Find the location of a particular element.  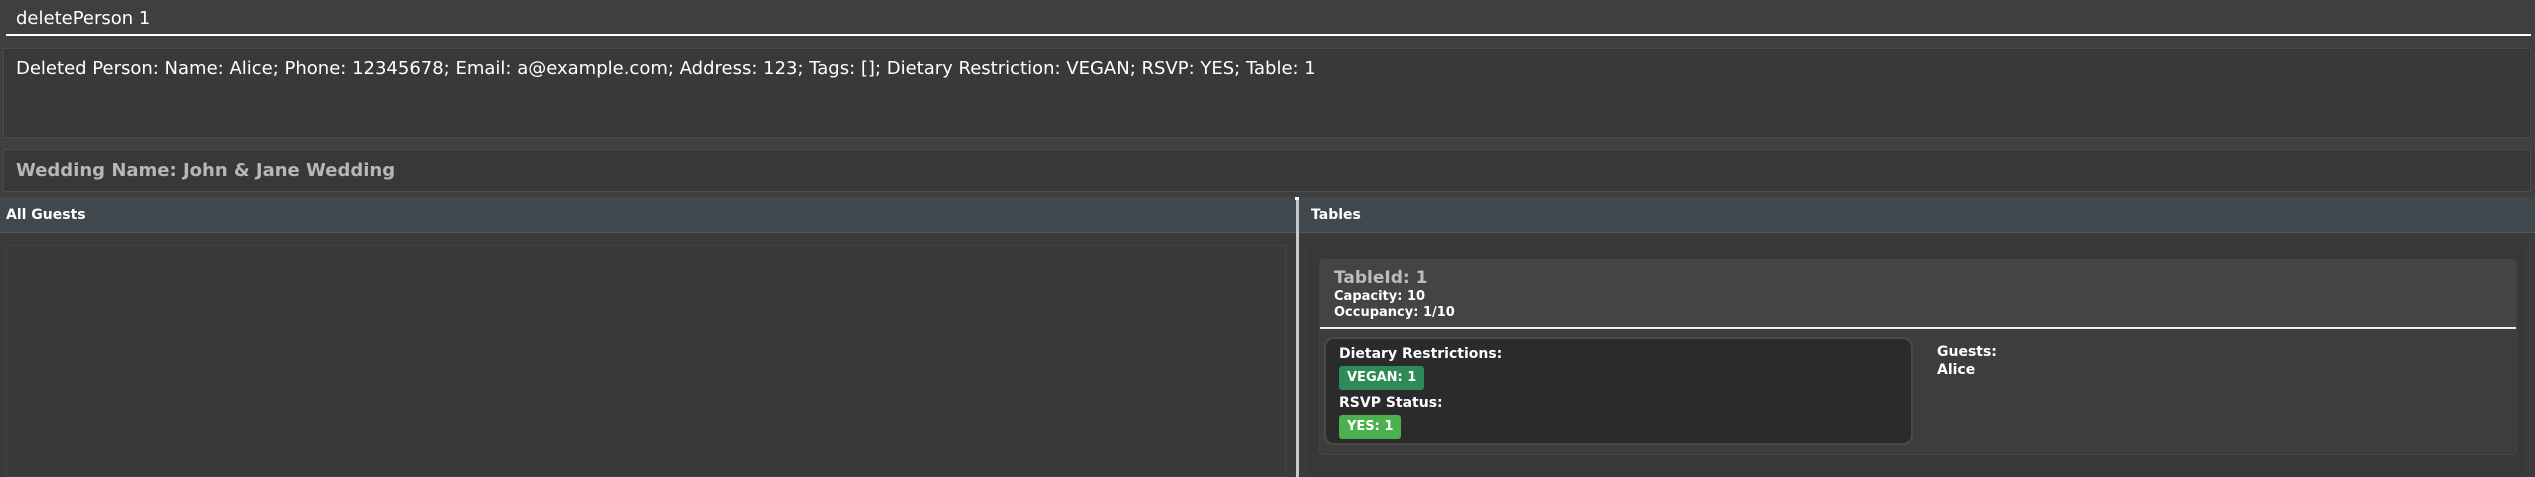

table-card-header: TableId: 1 Capacity: 10 Occupancy: 1/10 is located at coordinates (1918, 294).